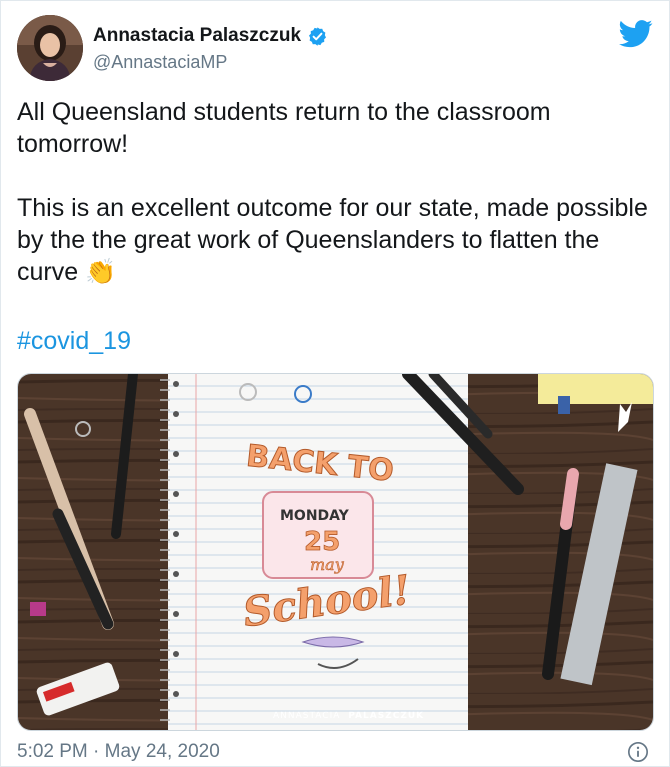  What do you see at coordinates (315, 516) in the screenshot?
I see `image-day: MONDAY` at bounding box center [315, 516].